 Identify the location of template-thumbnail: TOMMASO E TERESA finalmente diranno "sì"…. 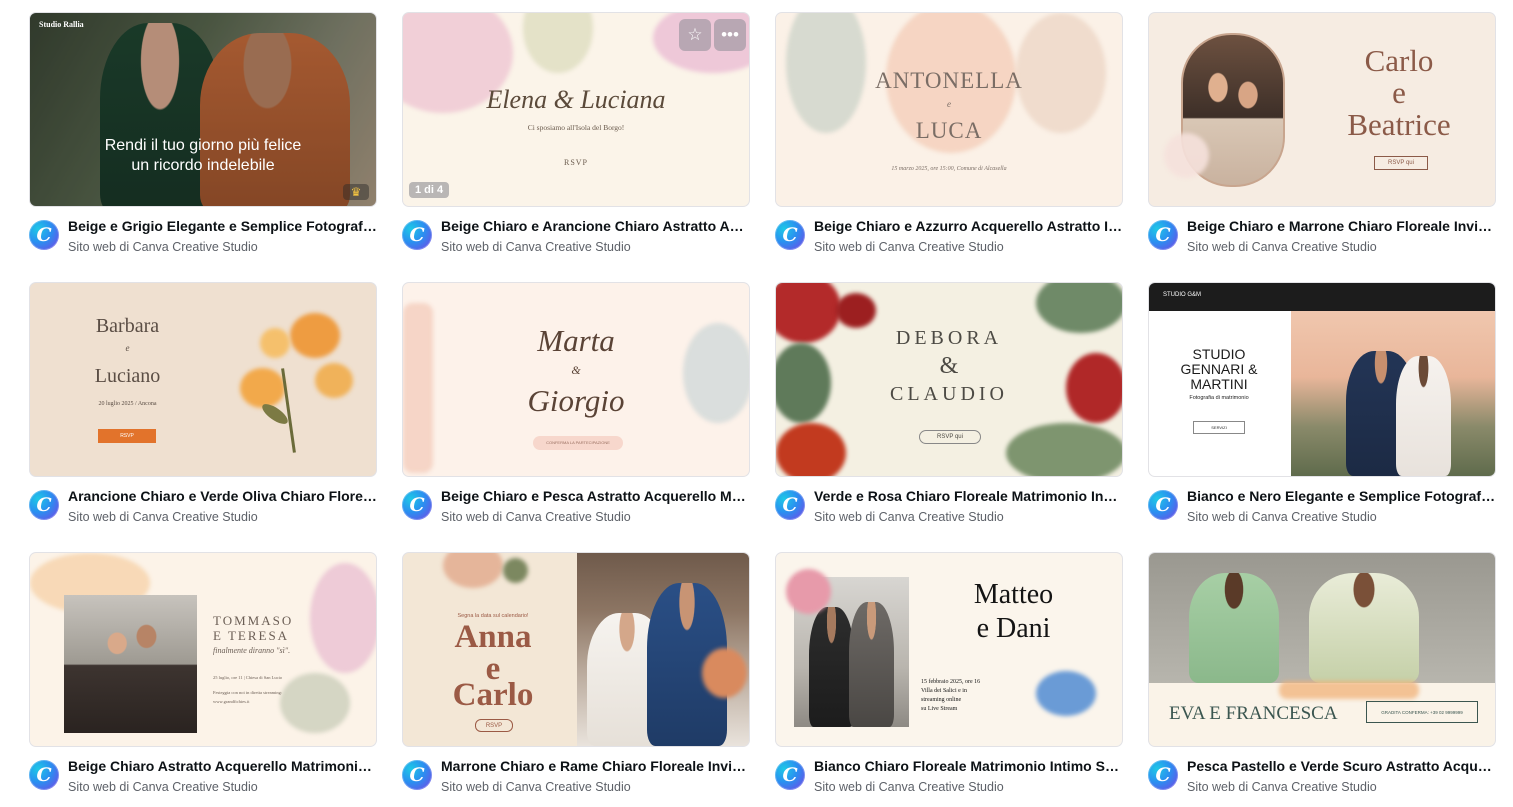
(203, 649).